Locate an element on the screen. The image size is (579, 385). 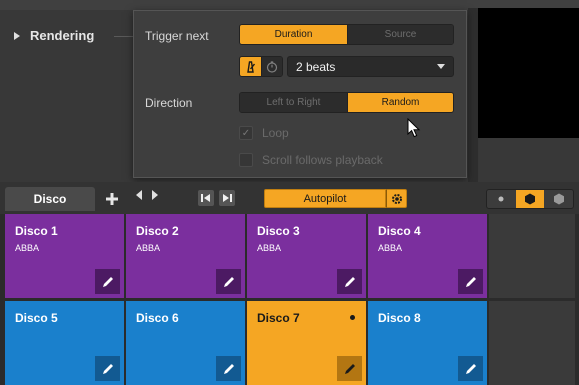
stopwatch-icon is located at coordinates (272, 66).